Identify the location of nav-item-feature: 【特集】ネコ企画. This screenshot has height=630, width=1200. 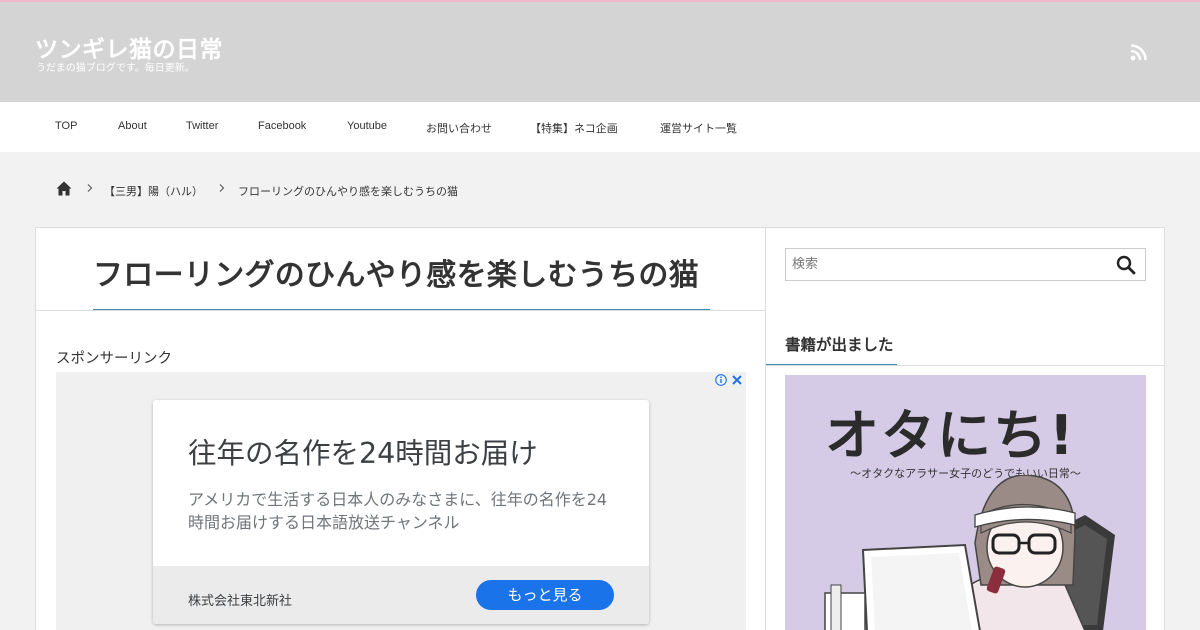
(574, 128).